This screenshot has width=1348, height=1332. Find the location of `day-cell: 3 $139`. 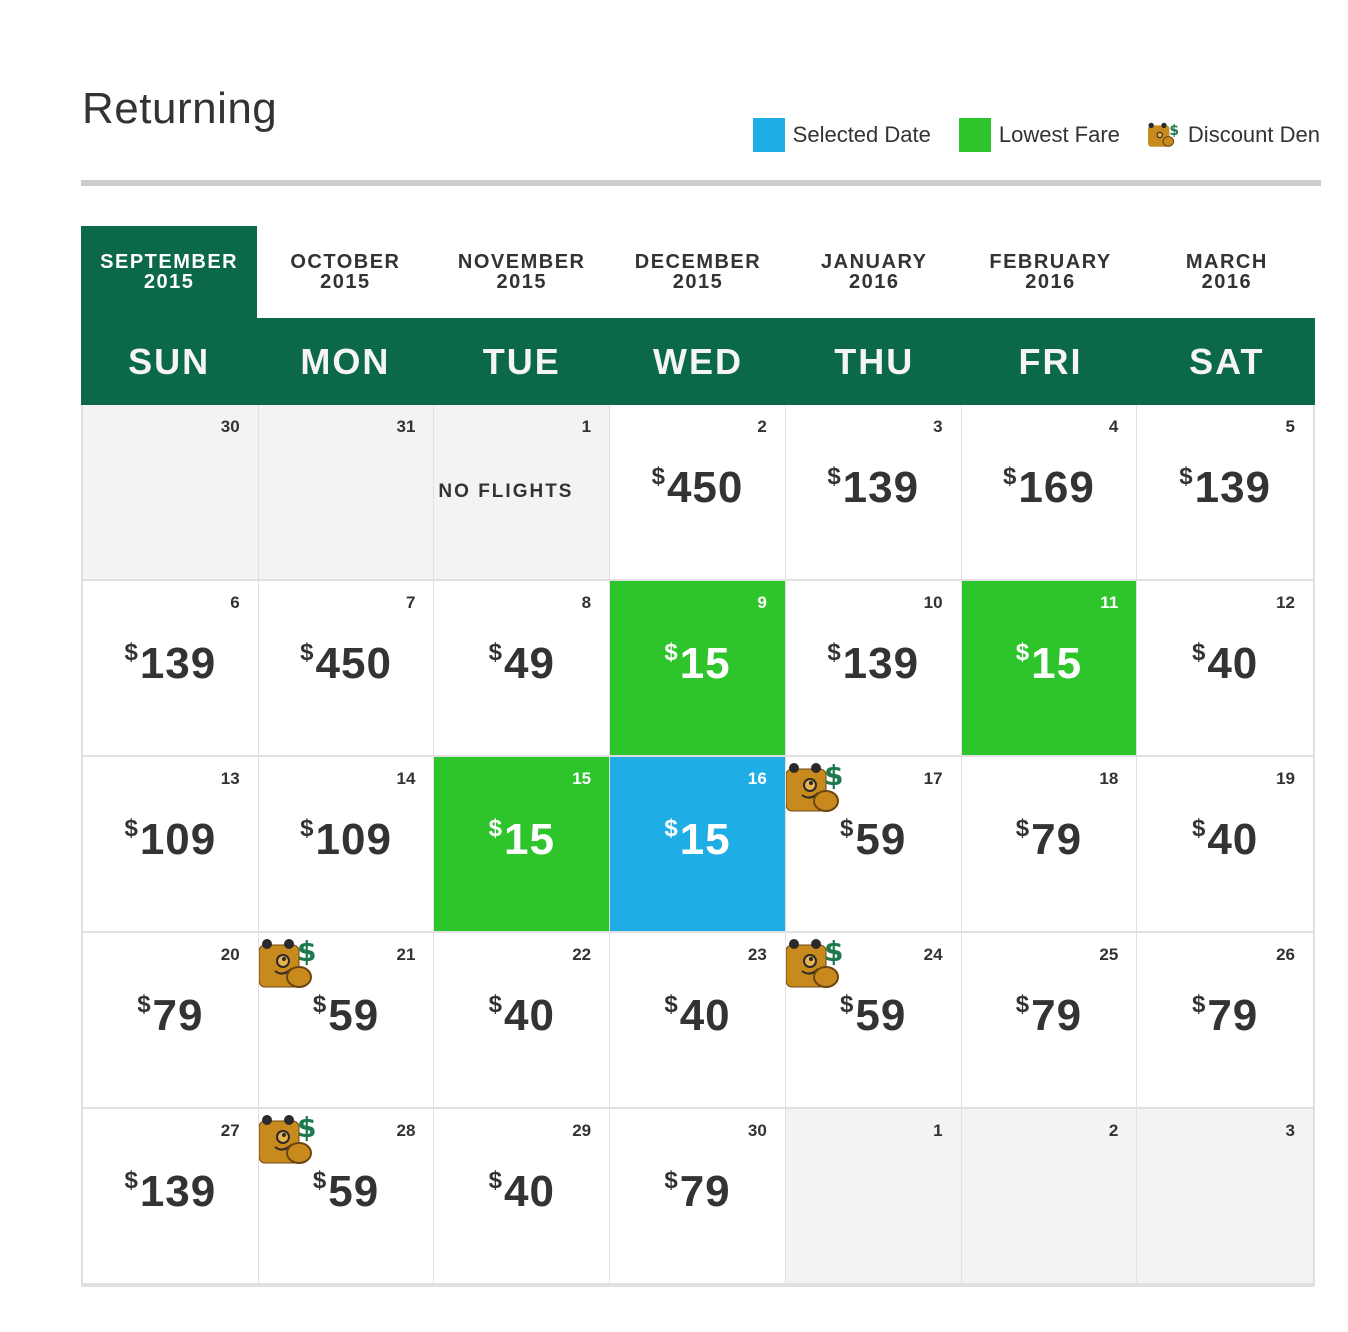

day-cell: 3 $139 is located at coordinates (873, 493).